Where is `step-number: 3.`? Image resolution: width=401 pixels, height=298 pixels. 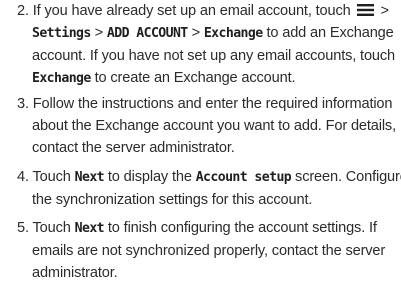 step-number: 3. is located at coordinates (23, 104).